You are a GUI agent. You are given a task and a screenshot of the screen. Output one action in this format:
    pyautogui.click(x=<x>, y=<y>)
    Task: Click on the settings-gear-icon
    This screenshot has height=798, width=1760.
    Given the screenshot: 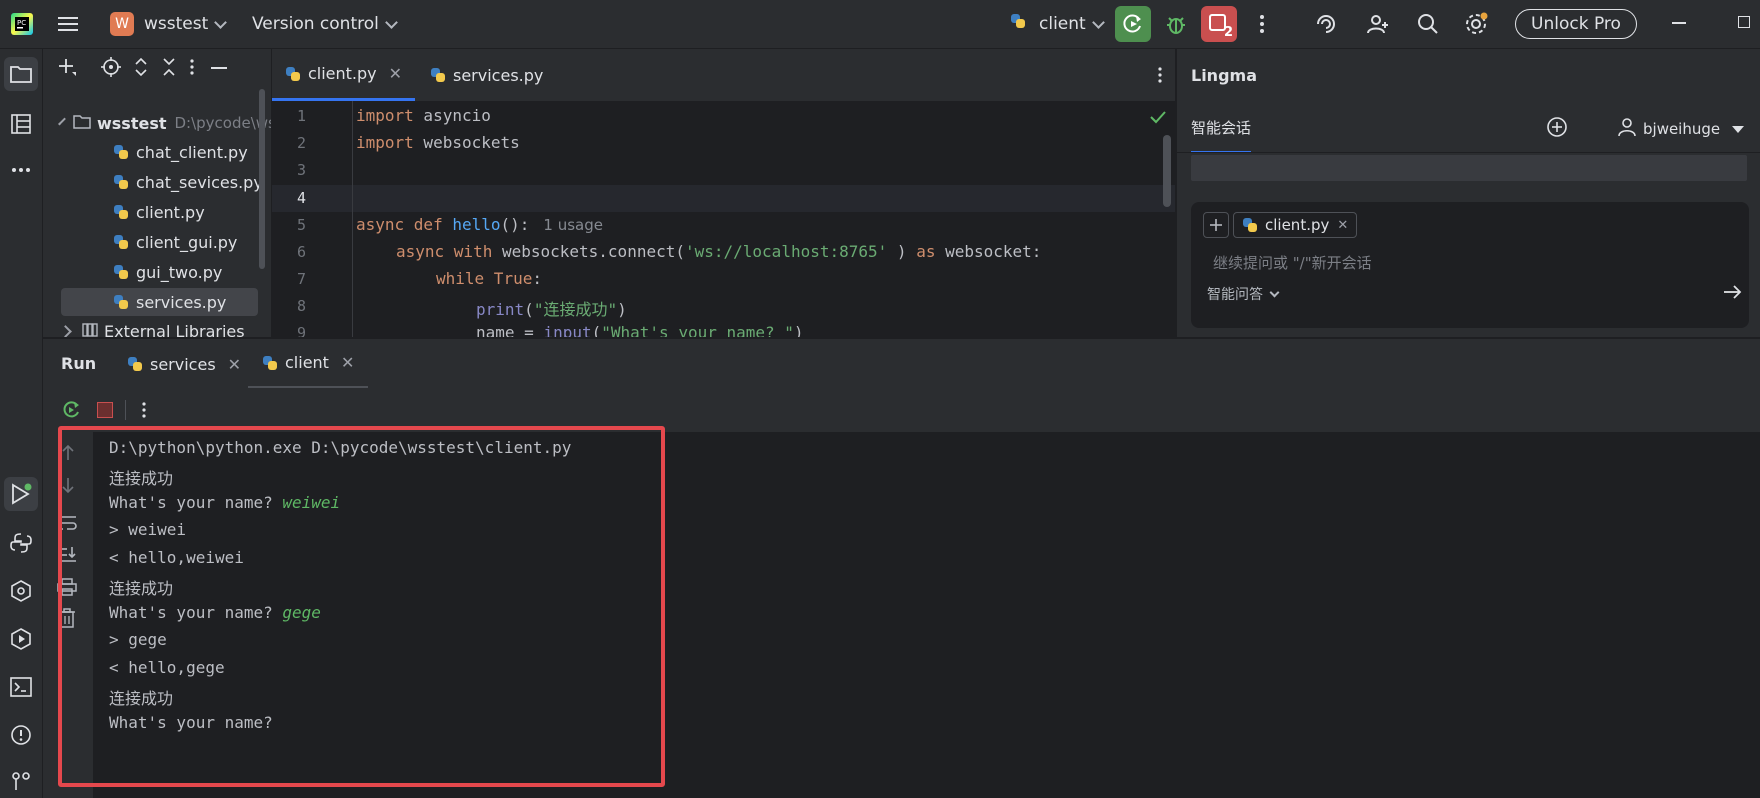 What is the action you would take?
    pyautogui.click(x=1476, y=24)
    